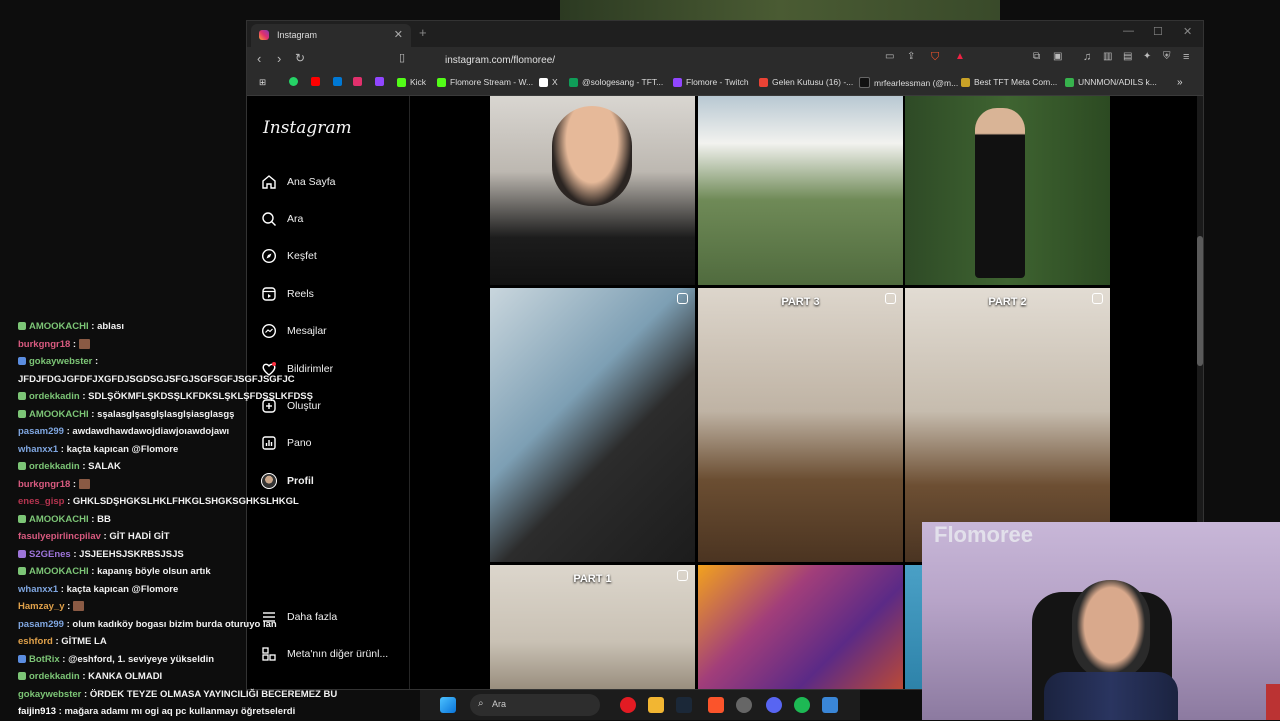 The image size is (1280, 721). Describe the element at coordinates (535, 705) in the screenshot. I see `taskbar-search: ⌕ Ara` at that location.